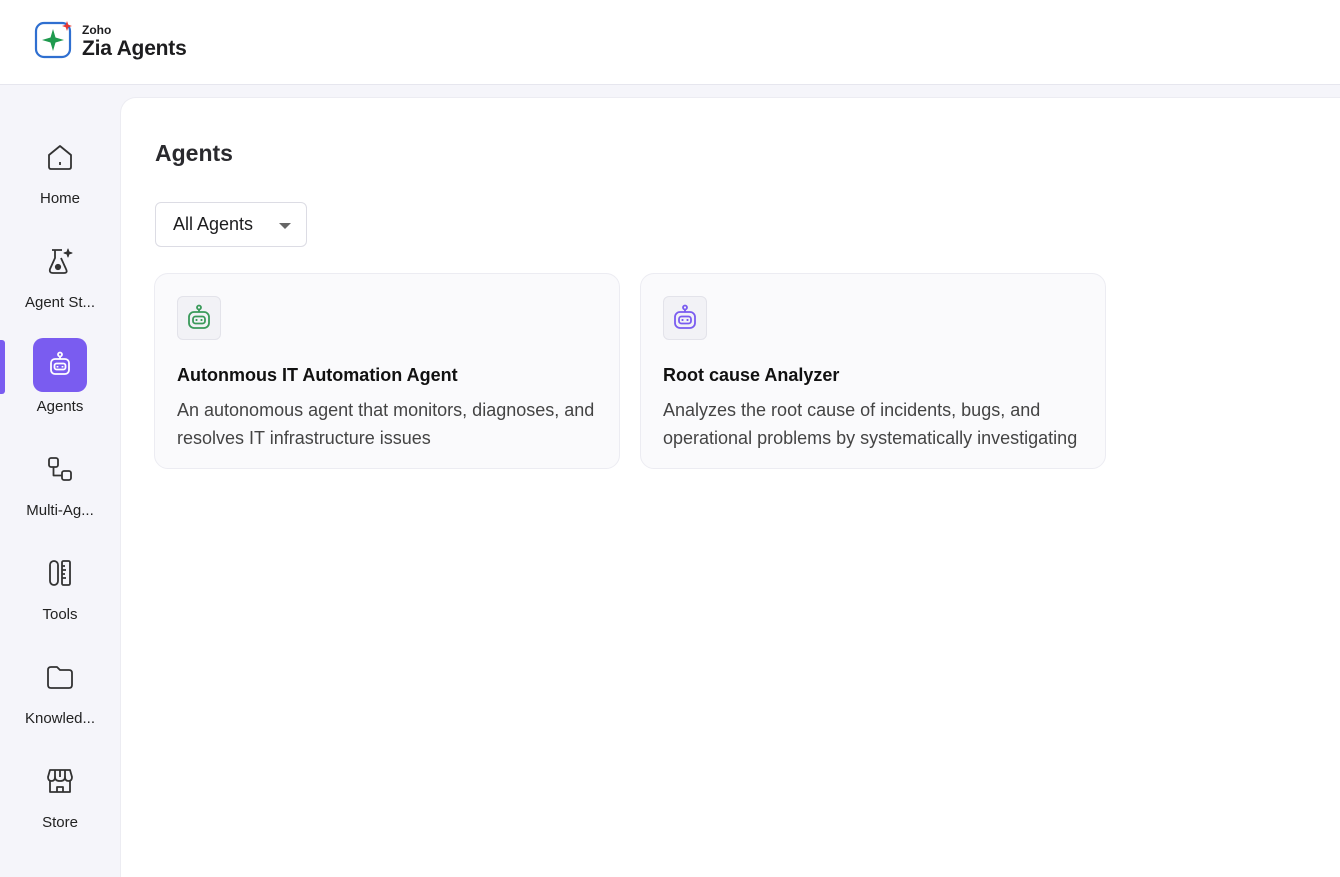 This screenshot has width=1340, height=877. What do you see at coordinates (670, 42) in the screenshot?
I see `top-bar: Zoho Zia Agents` at bounding box center [670, 42].